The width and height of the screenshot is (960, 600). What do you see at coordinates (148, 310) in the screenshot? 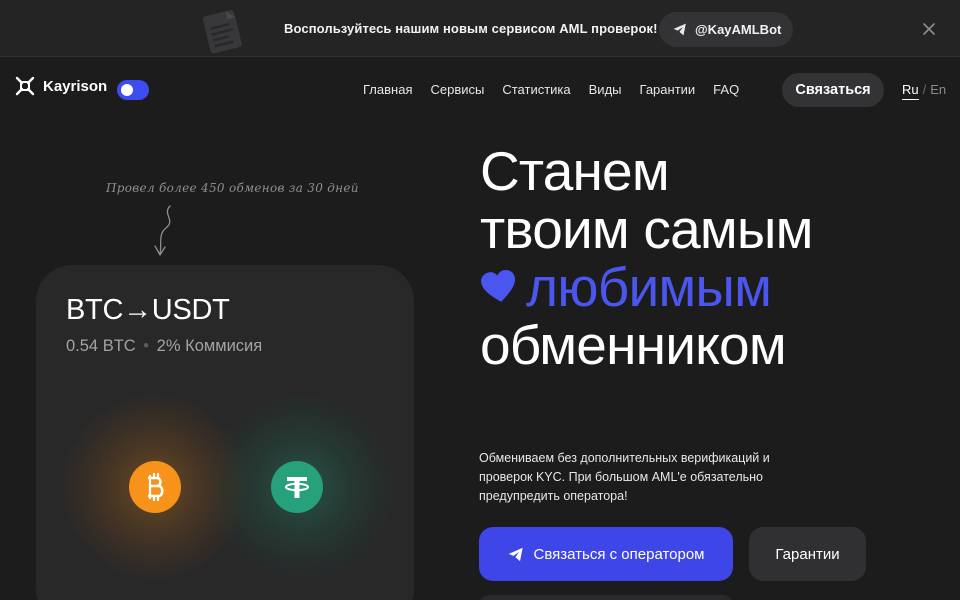
I see `exchange-pair: BTC→USDT` at bounding box center [148, 310].